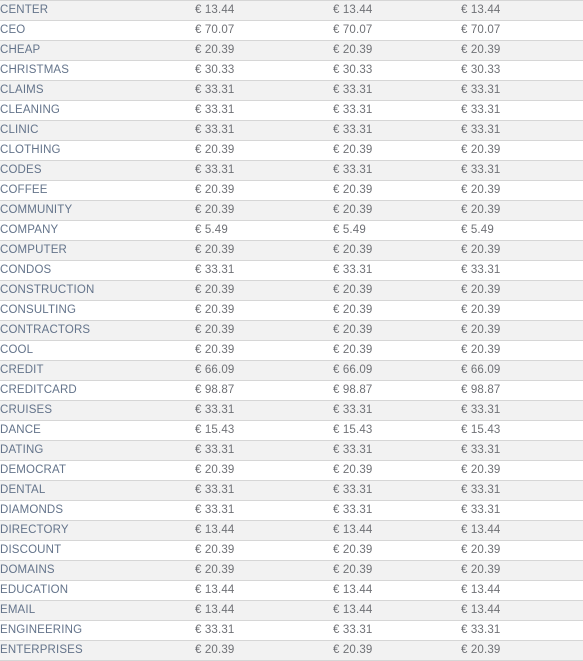 Image resolution: width=583 pixels, height=661 pixels. I want to click on table-row: EDUCATION € 13.44 € 13.44 € 13.44, so click(291, 590).